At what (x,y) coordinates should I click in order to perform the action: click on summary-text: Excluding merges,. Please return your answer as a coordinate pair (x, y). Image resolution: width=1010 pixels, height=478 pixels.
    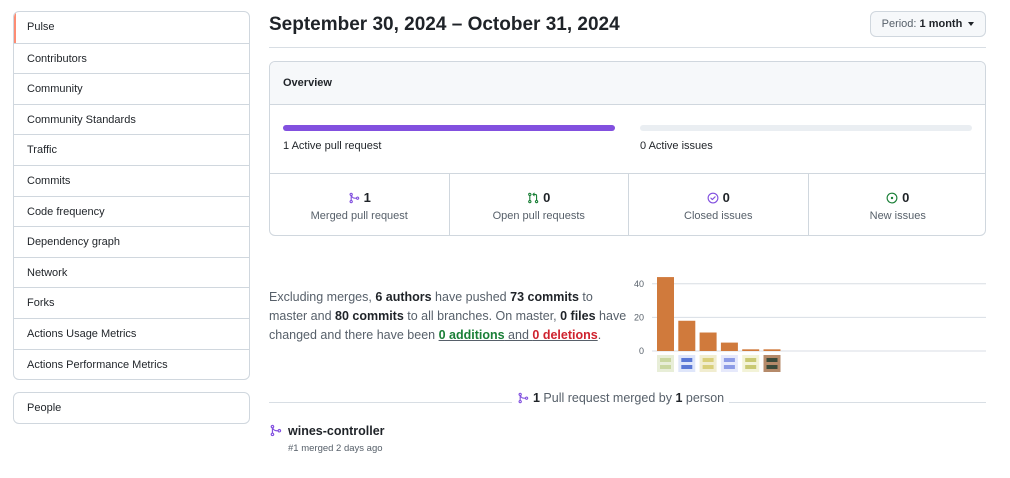
    Looking at the image, I should click on (322, 297).